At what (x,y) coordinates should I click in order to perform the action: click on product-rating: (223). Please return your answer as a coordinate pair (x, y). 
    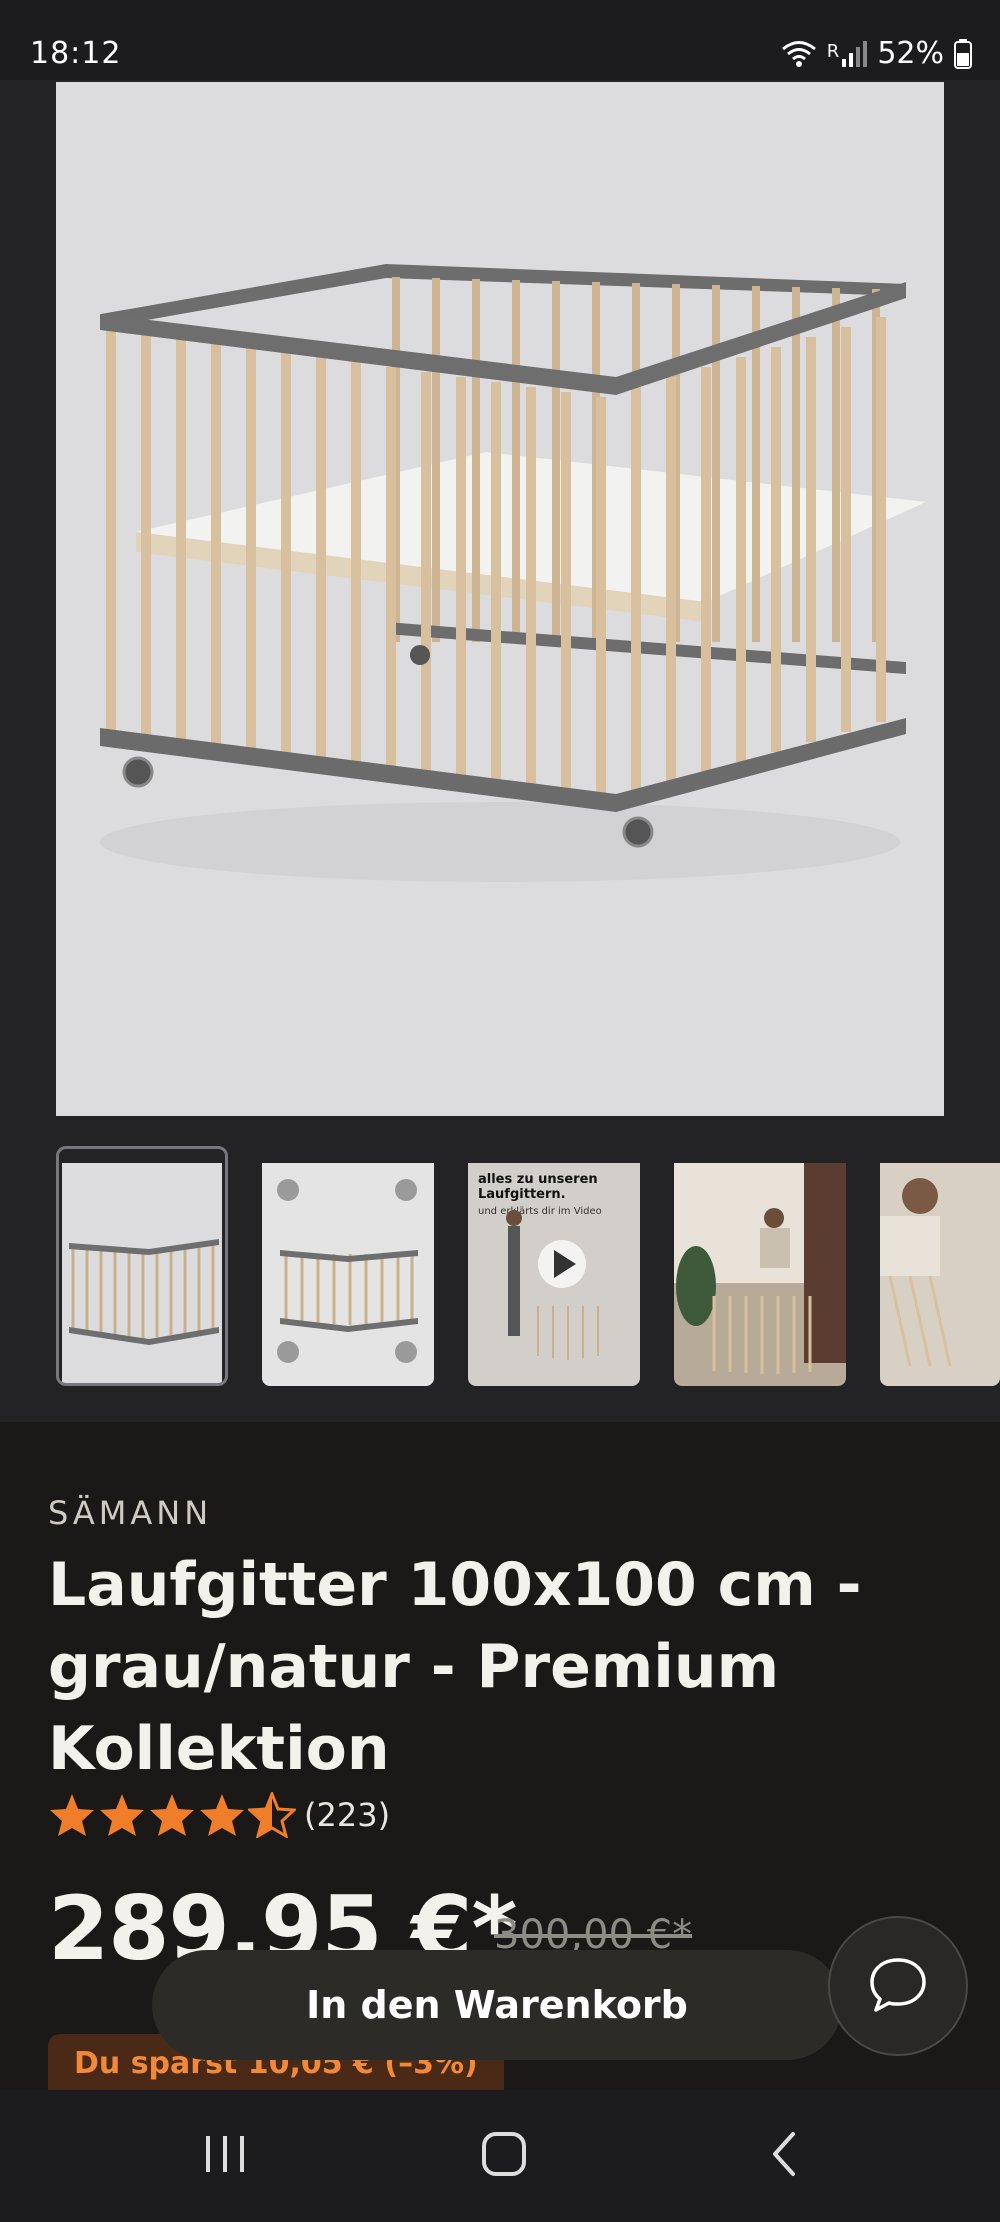
    Looking at the image, I should click on (219, 1815).